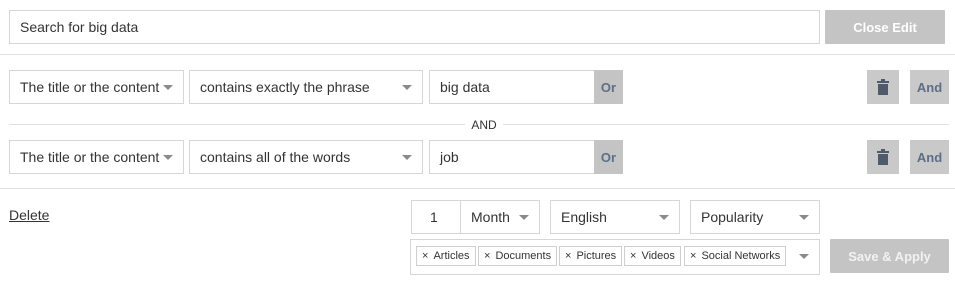 The height and width of the screenshot is (282, 955). What do you see at coordinates (584, 217) in the screenshot?
I see `language-value: English` at bounding box center [584, 217].